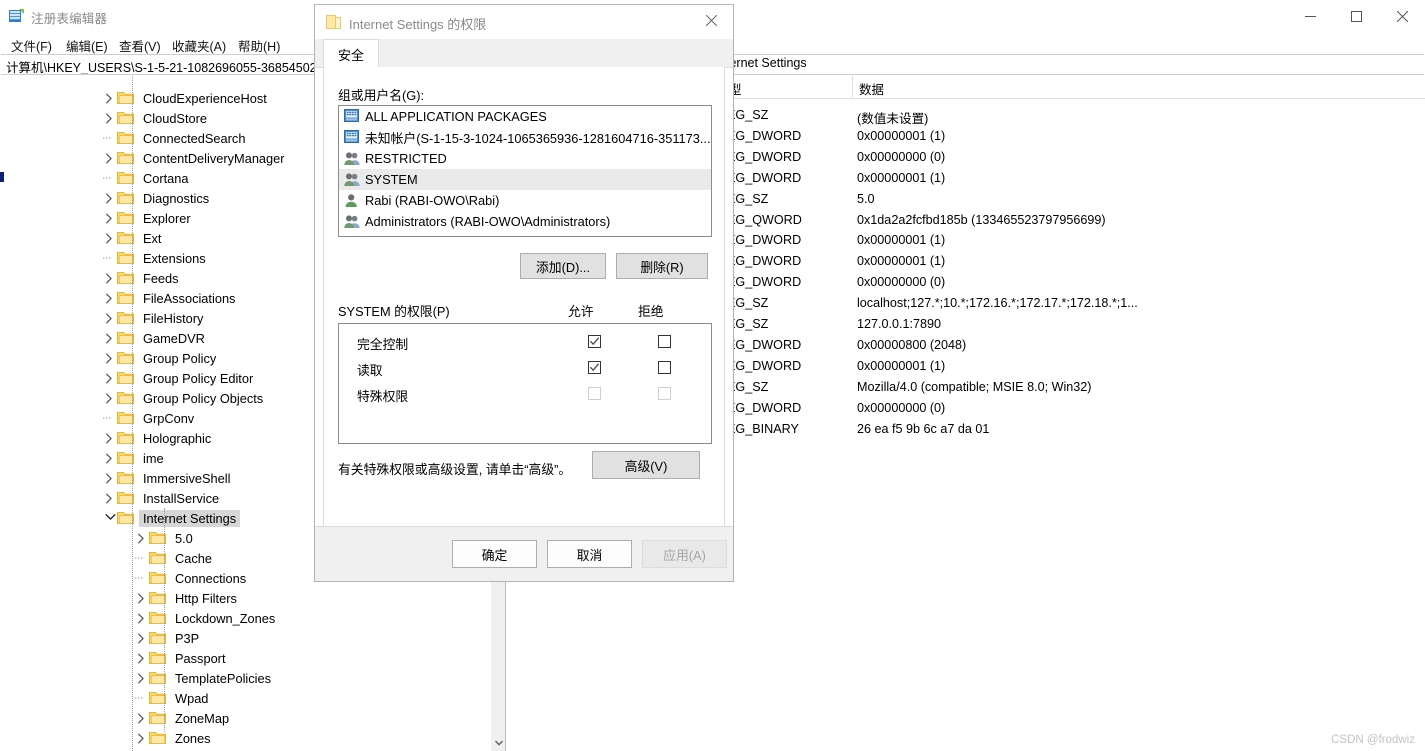 This screenshot has width=1425, height=751. I want to click on user-icon, so click(352, 201).